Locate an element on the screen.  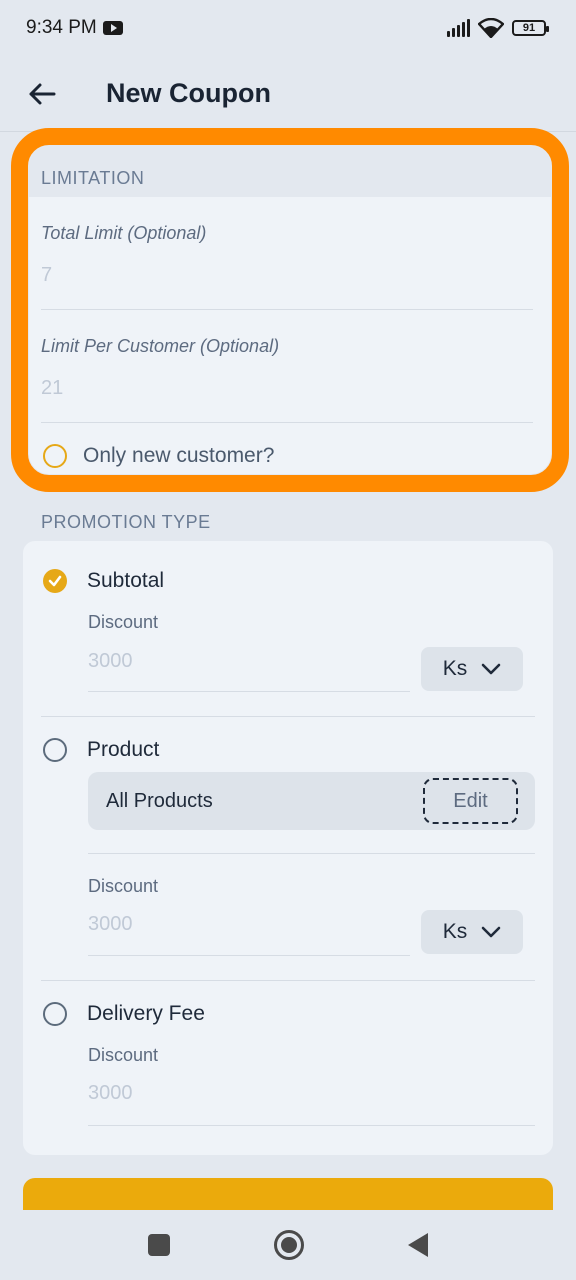
delivery-fee-label: Delivery Fee is located at coordinates (146, 1013).